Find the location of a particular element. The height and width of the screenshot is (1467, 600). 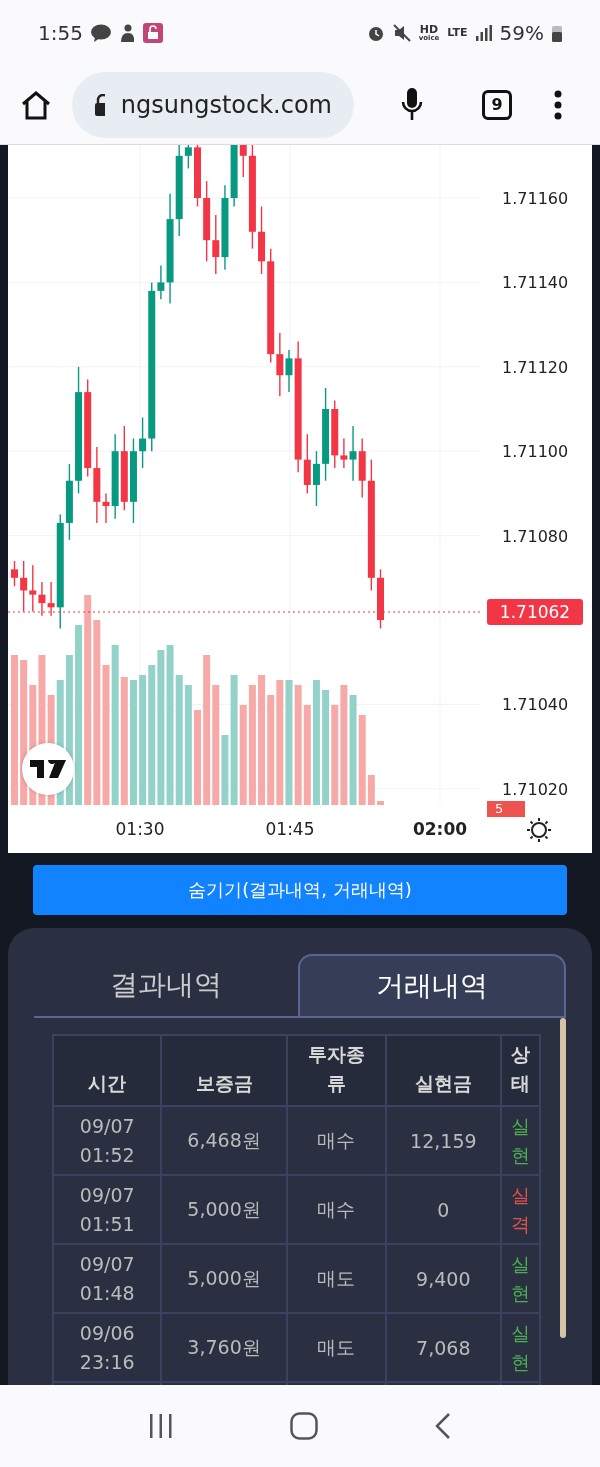

table-cell: 09/06 23:16 is located at coordinates (107, 1347).